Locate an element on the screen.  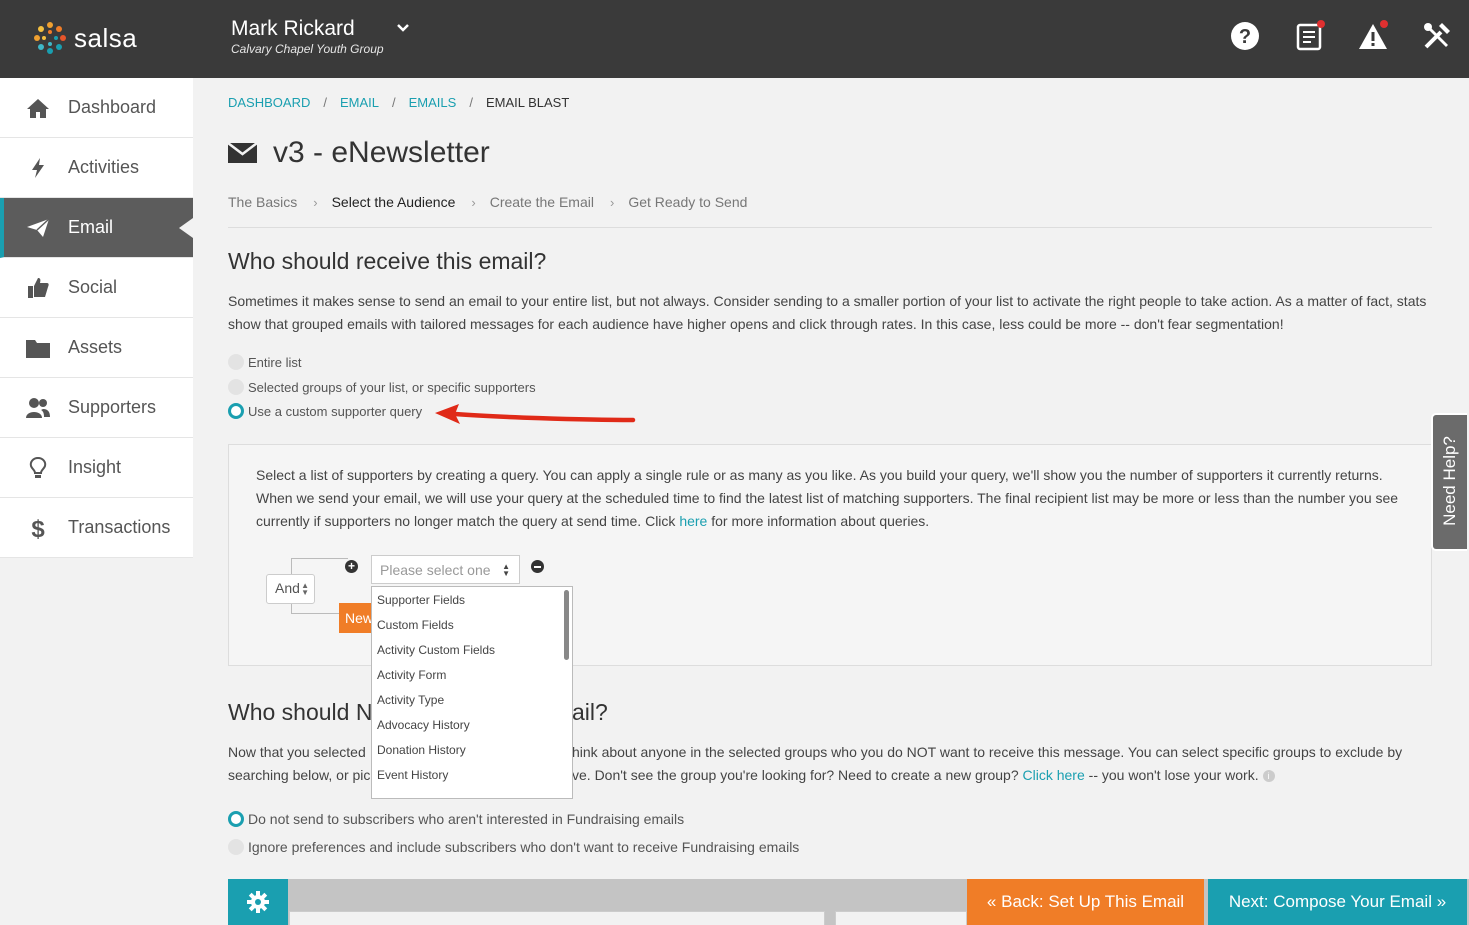
thumbs-up-icon is located at coordinates (38, 288).